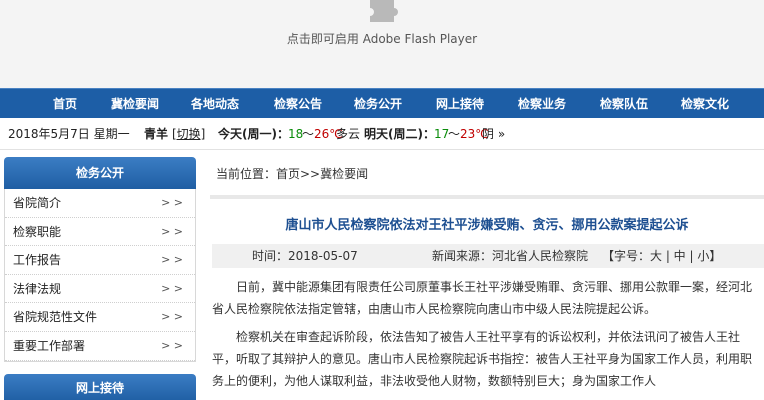  I want to click on today-label: 今天(周一)：, so click(253, 134).